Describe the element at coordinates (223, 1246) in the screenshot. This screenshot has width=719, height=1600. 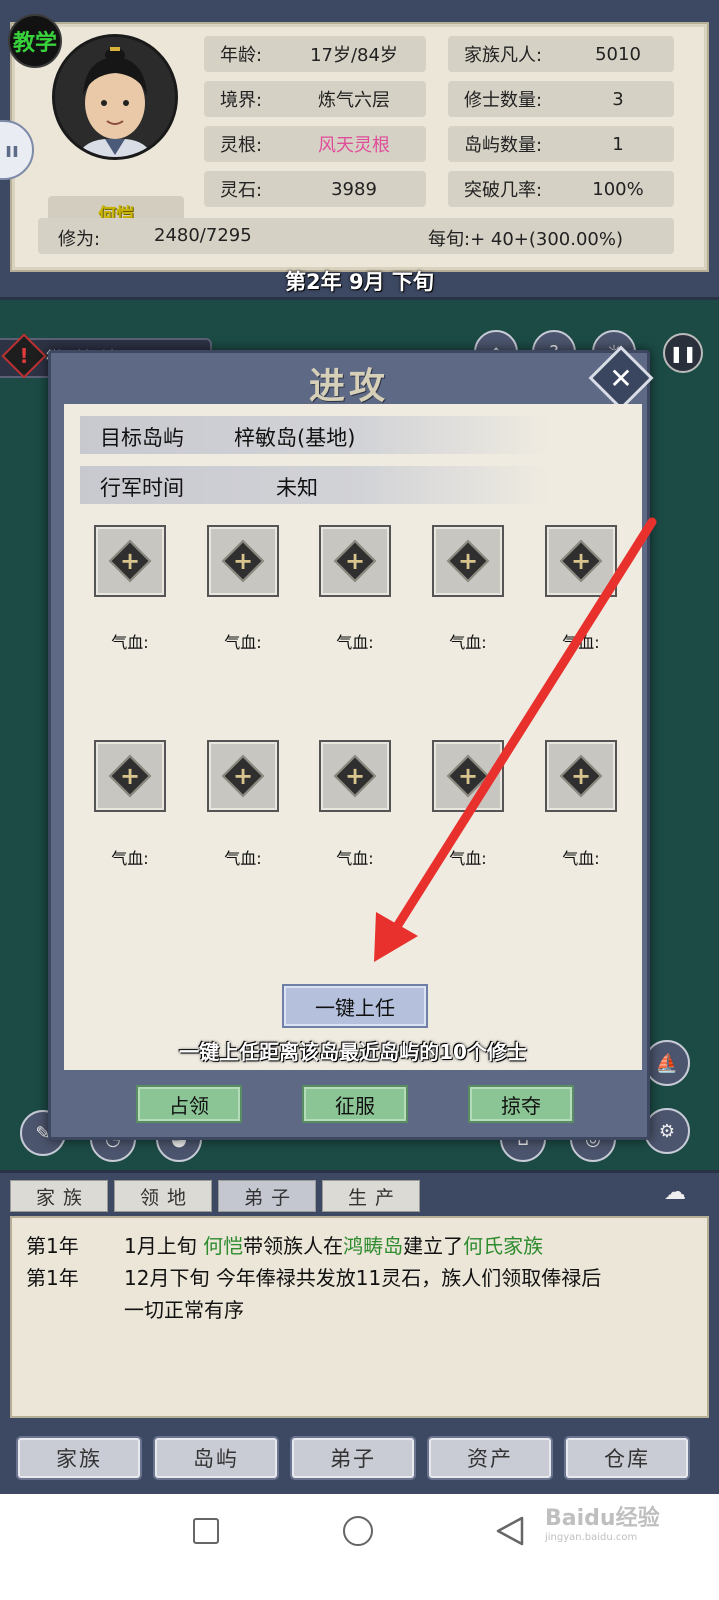
I see `log-highlight: 何恺` at that location.